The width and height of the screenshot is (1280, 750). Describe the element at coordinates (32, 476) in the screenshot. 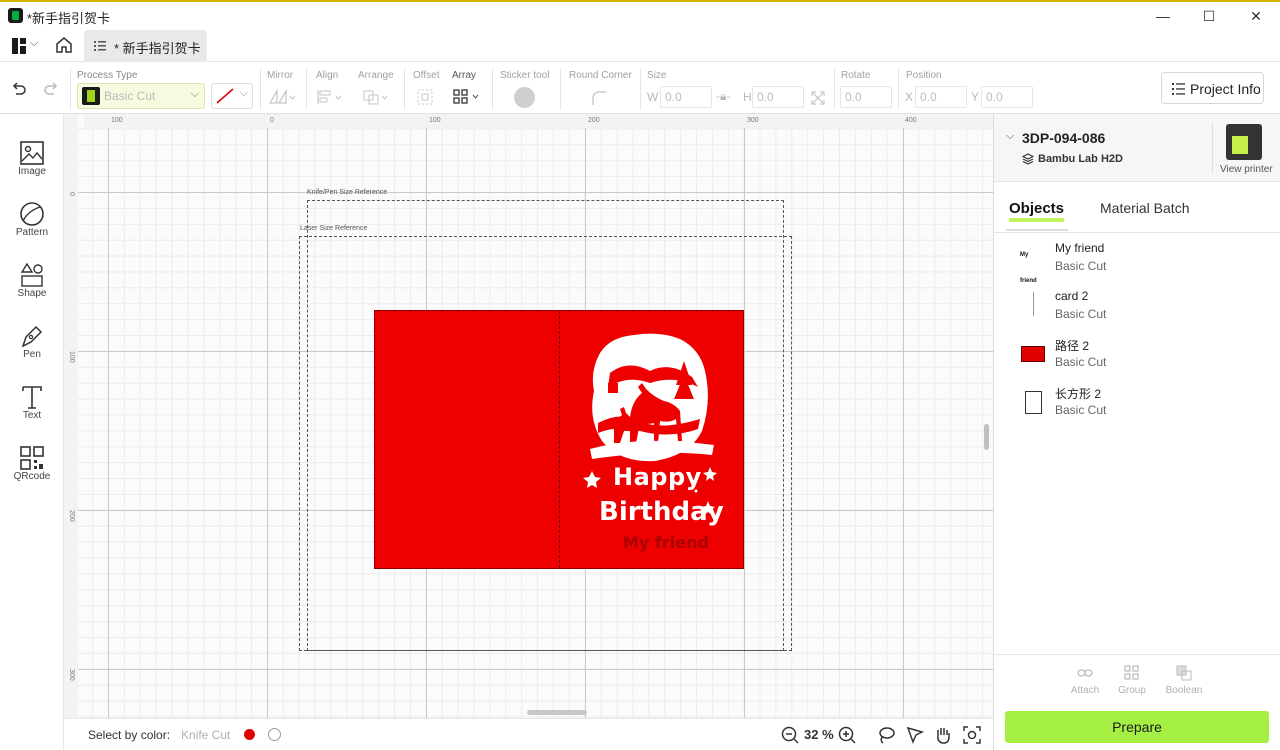

I see `tool-qrcode-label: QRcode` at that location.